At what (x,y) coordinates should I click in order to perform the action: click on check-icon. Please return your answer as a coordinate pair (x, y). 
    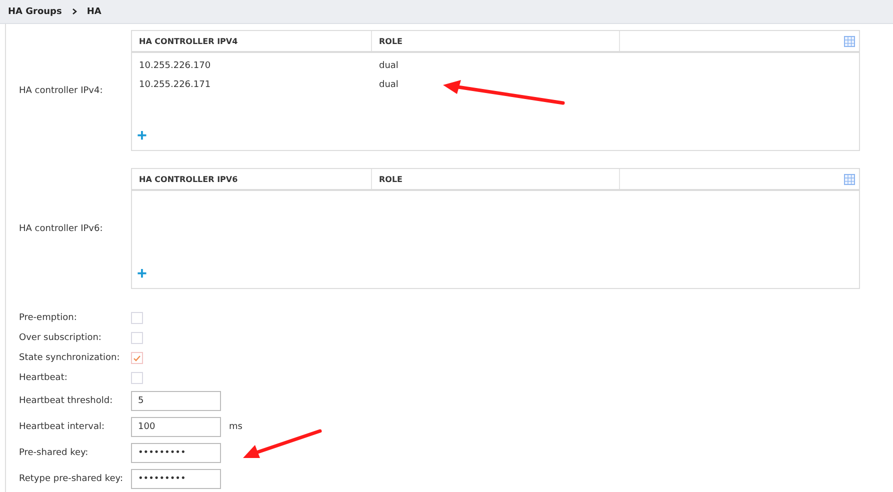
    Looking at the image, I should click on (137, 358).